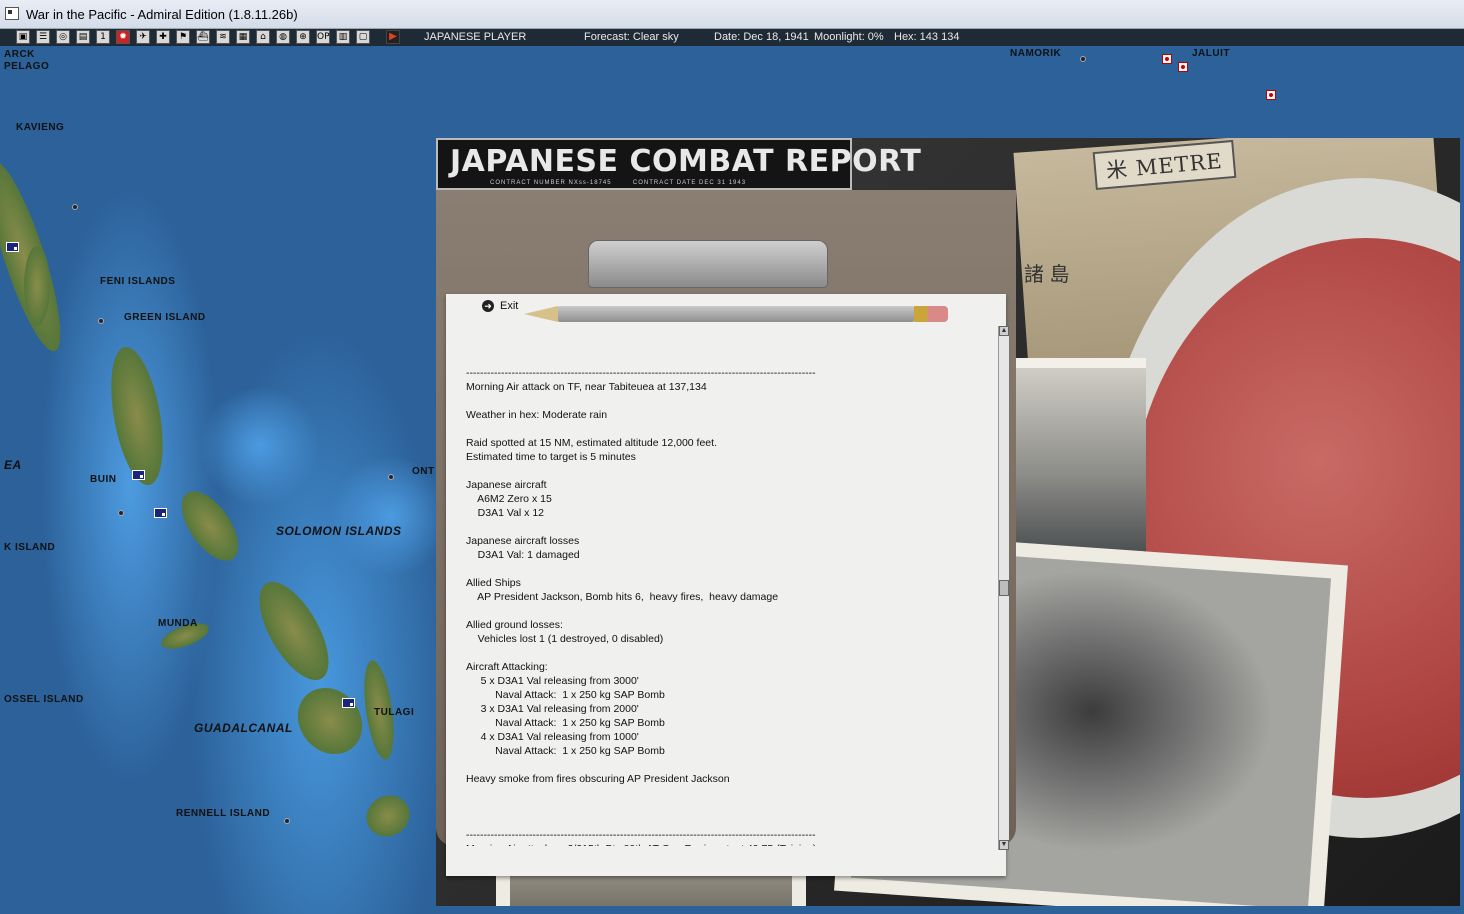 The image size is (1464, 914). What do you see at coordinates (927, 37) in the screenshot?
I see `hex-label: Hex: 143 134` at bounding box center [927, 37].